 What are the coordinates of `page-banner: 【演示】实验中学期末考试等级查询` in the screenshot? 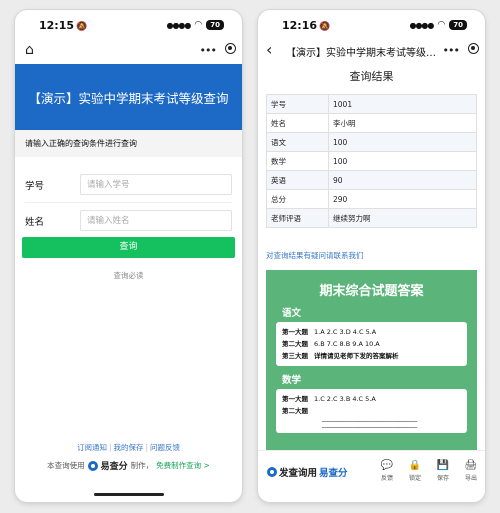 It's located at (128, 97).